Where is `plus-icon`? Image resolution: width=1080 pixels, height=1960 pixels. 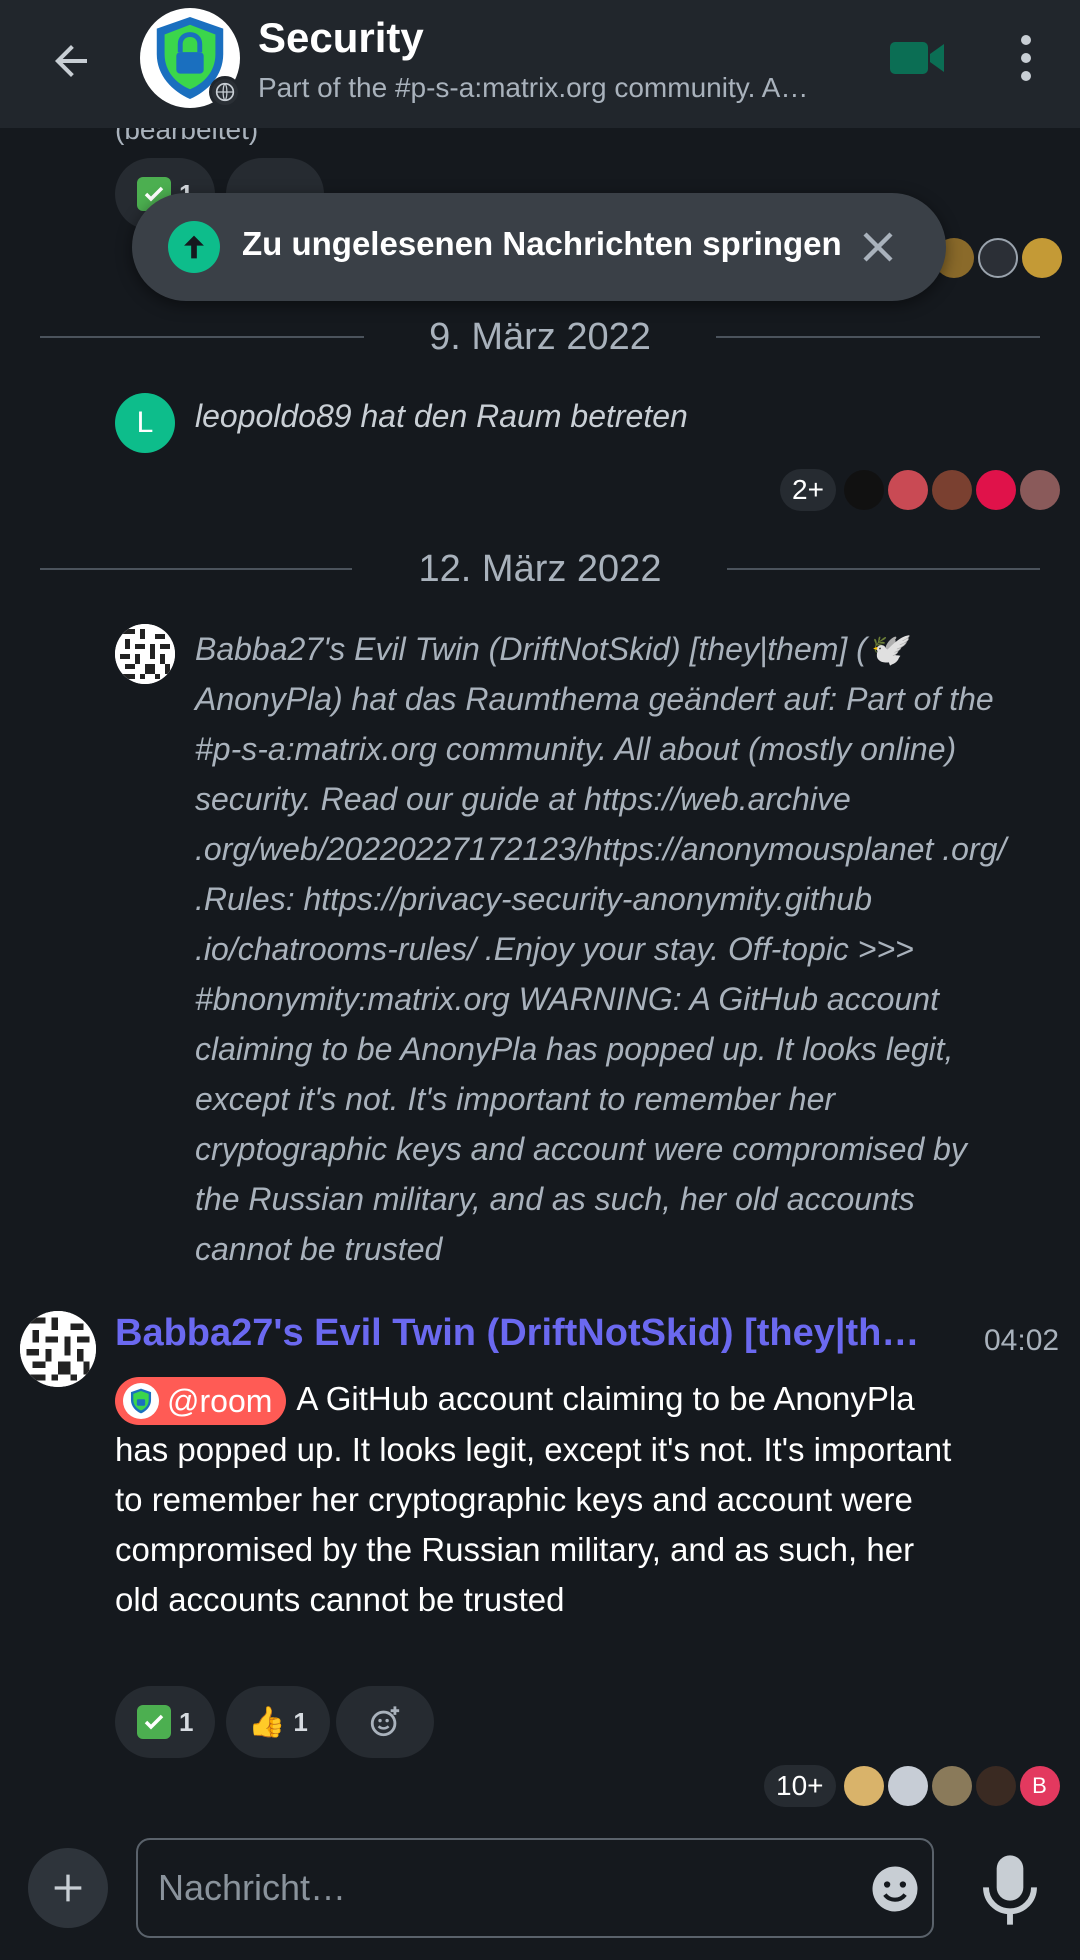
plus-icon is located at coordinates (68, 1888).